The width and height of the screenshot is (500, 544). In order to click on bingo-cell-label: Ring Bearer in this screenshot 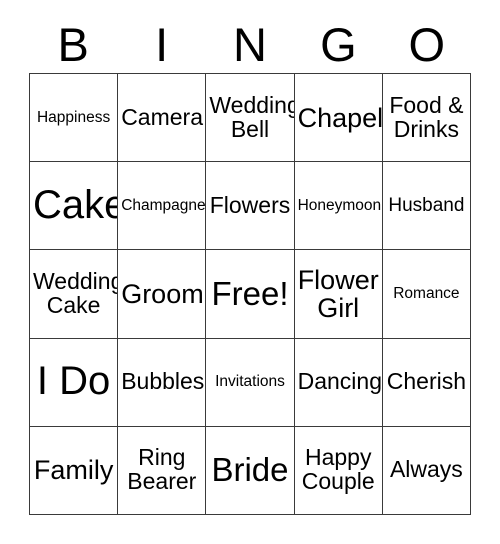, I will do `click(162, 469)`.